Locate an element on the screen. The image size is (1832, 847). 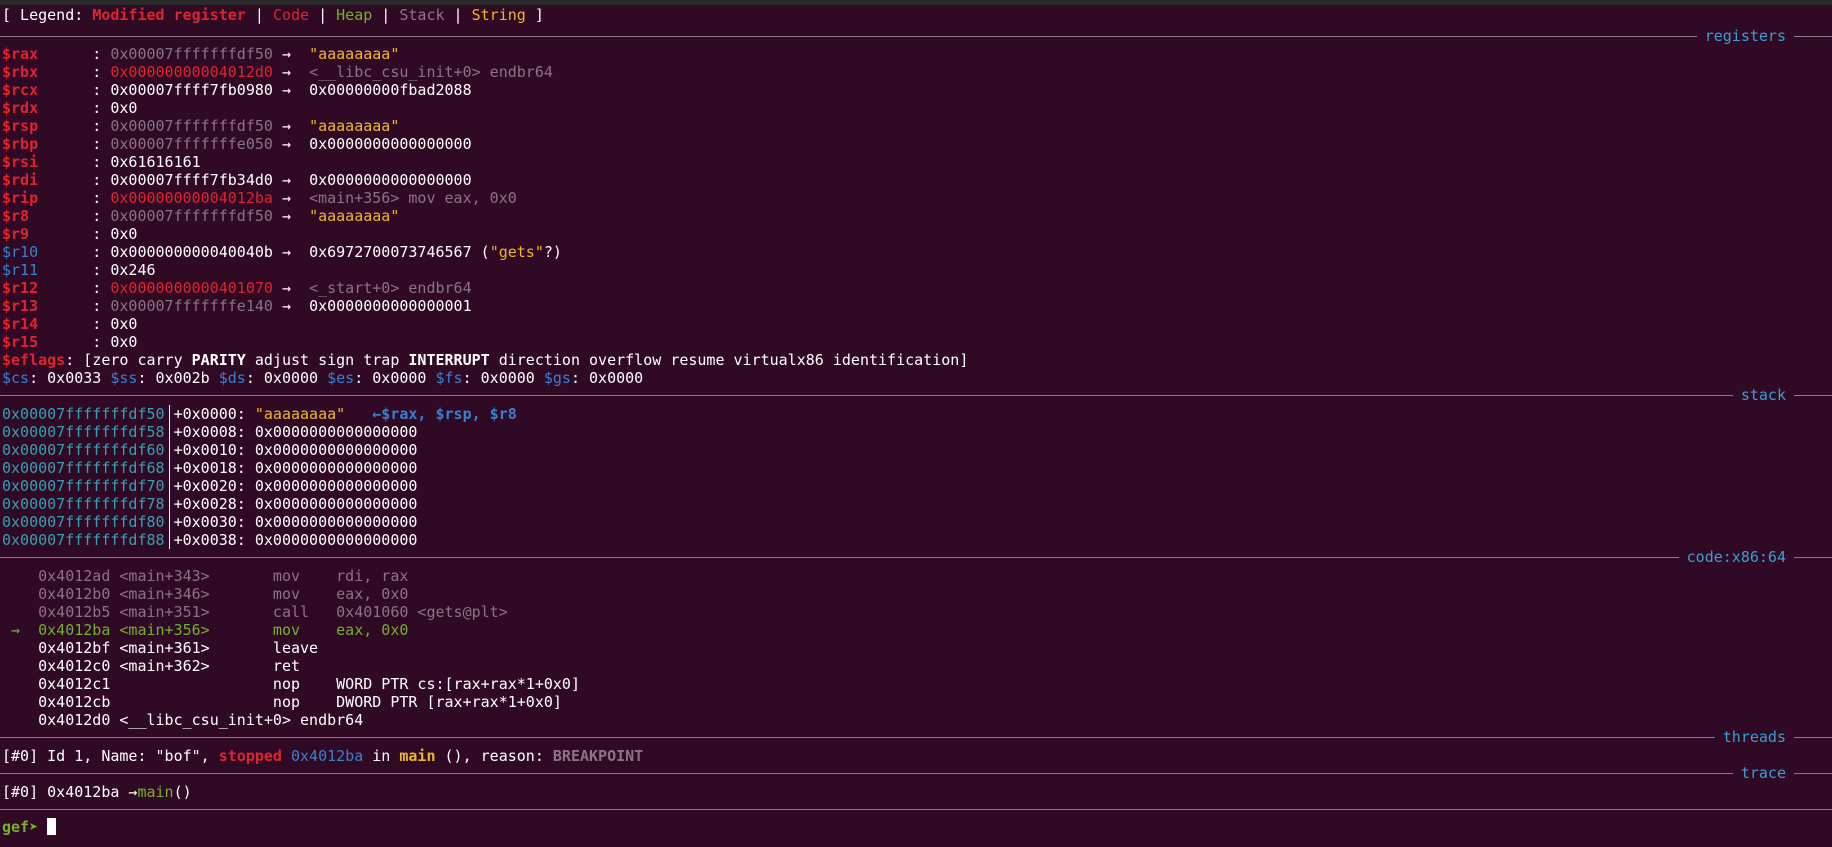
register-row-r15: $r15 : 0x0 is located at coordinates (70, 342).